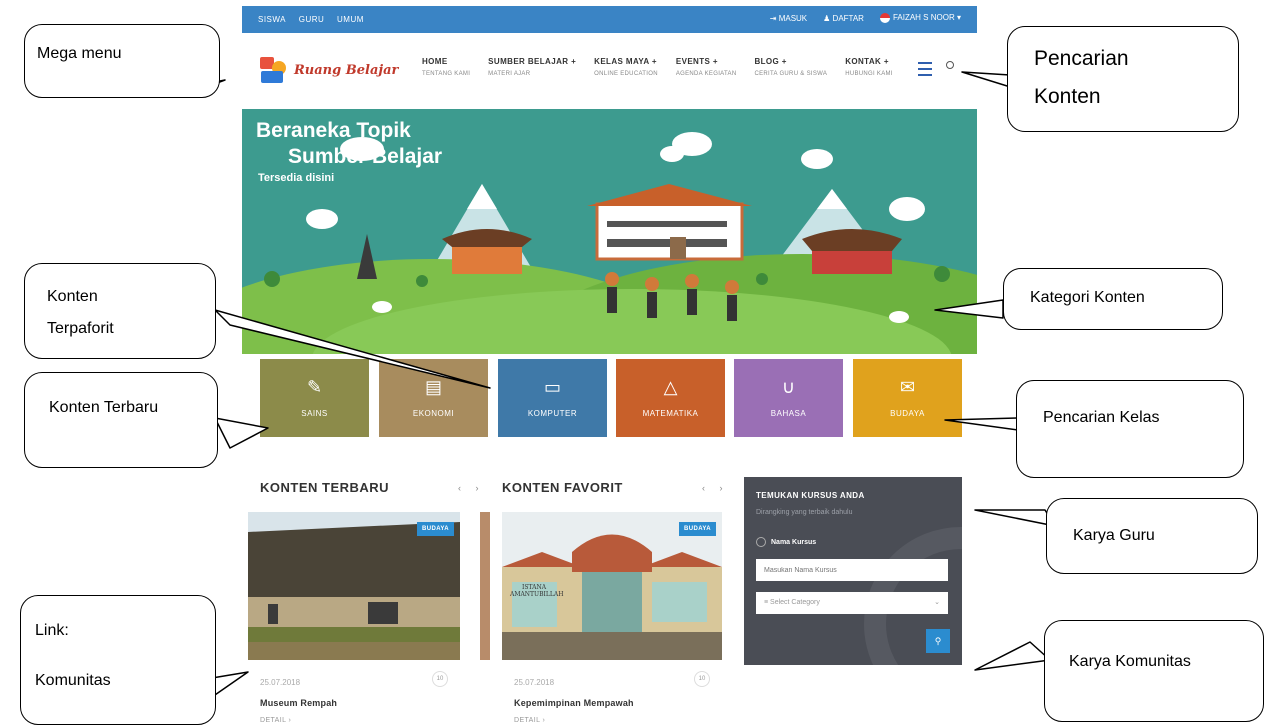  Describe the element at coordinates (1067, 96) in the screenshot. I see `callout-text: Konten` at that location.